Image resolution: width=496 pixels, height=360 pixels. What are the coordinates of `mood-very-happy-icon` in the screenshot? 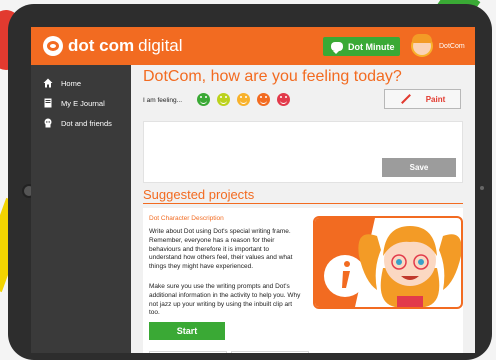 It's located at (203, 99).